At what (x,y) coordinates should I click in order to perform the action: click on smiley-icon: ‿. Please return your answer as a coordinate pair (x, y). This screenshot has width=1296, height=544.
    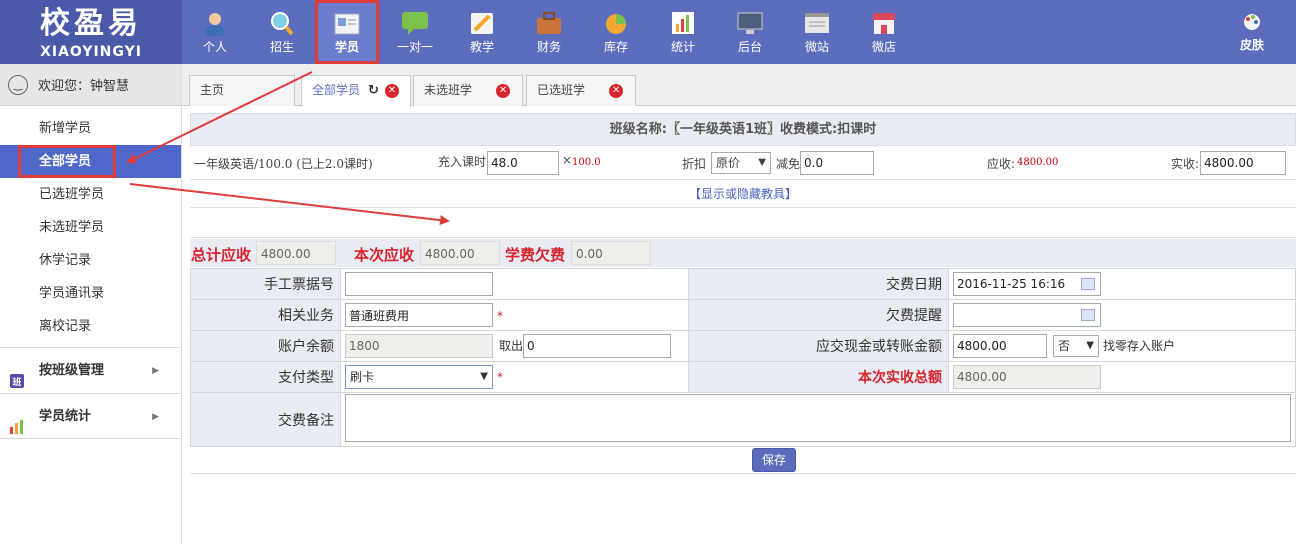
    Looking at the image, I should click on (18, 84).